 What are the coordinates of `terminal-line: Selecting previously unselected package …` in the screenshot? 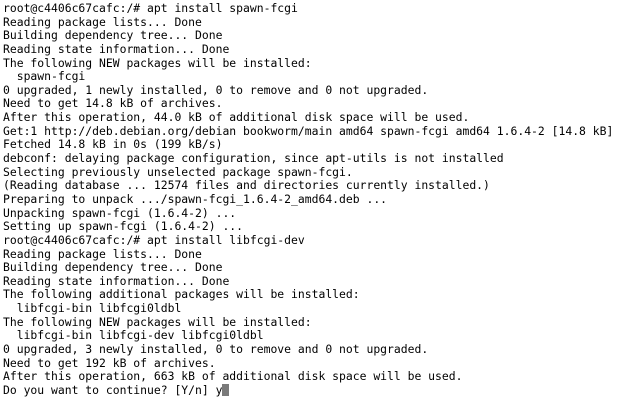 It's located at (178, 172).